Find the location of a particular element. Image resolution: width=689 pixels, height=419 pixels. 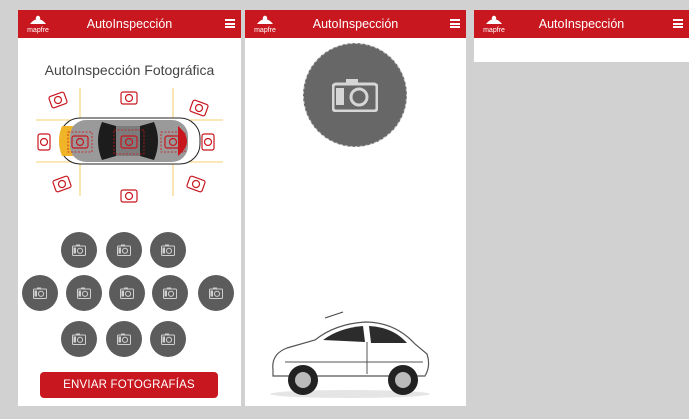

take-photo-button is located at coordinates (355, 95).